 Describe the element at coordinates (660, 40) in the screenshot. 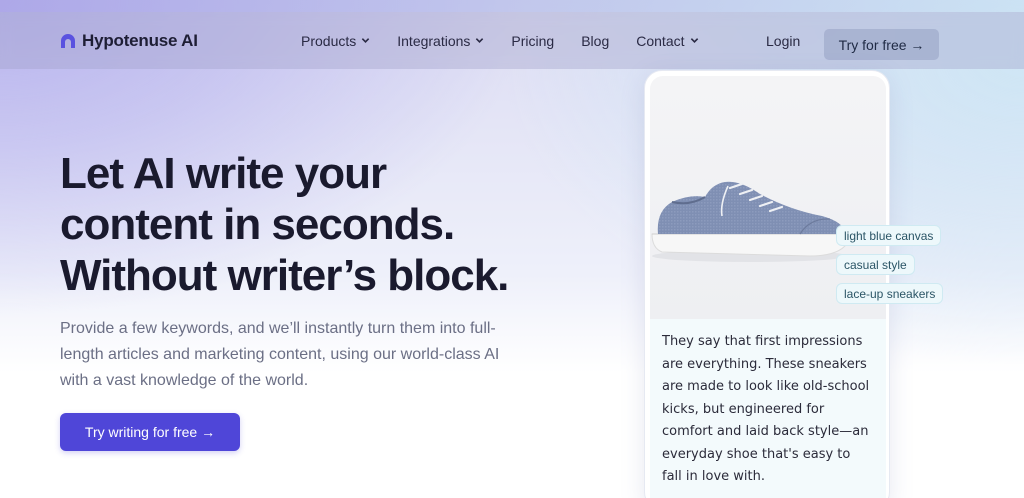

I see `nav-item-label: Contact` at that location.